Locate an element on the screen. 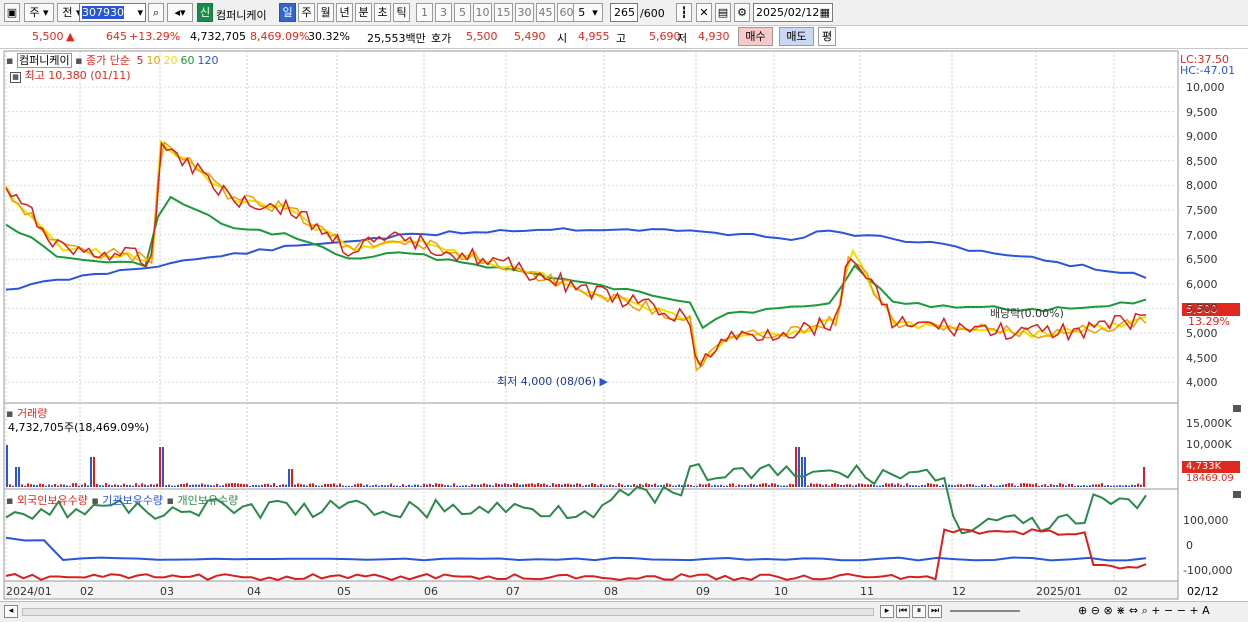  horizontal-scrollbar is located at coordinates (448, 612).